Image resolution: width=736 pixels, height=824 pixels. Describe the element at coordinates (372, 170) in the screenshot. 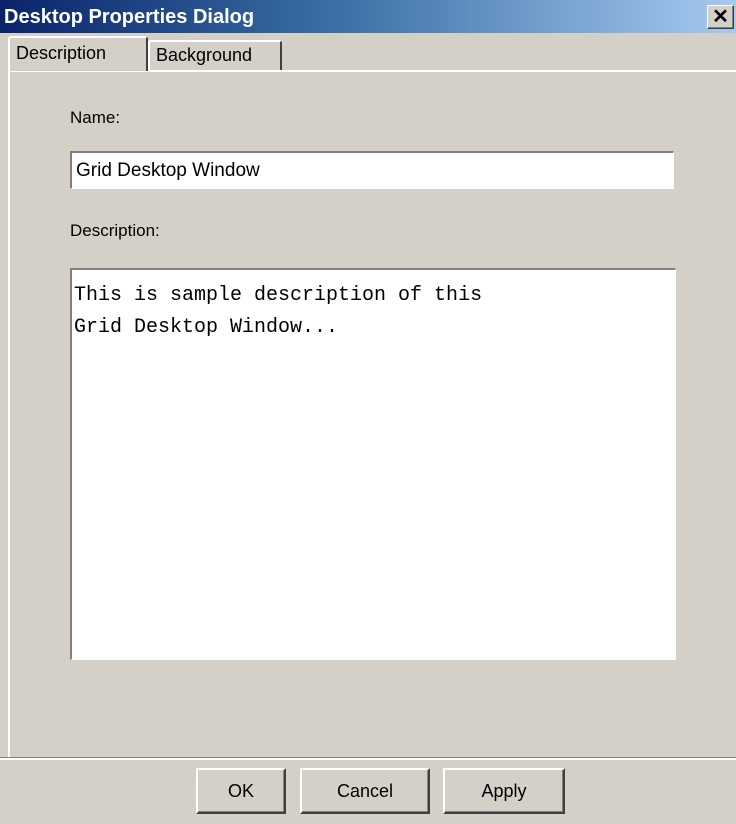

I see `name-field` at that location.